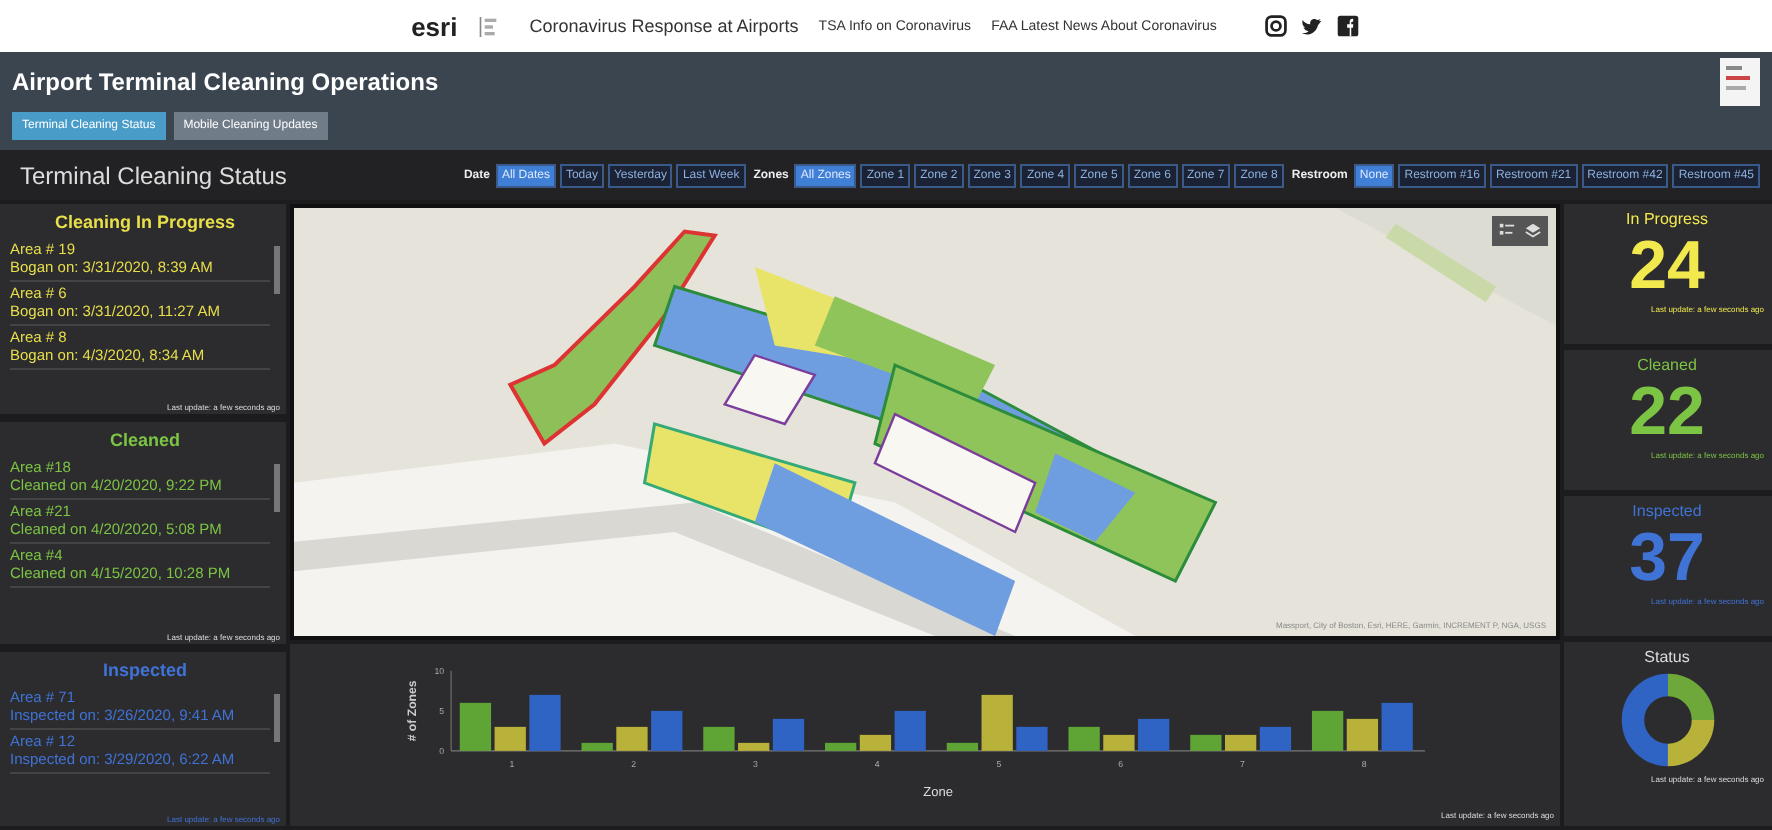 This screenshot has height=830, width=1772. What do you see at coordinates (1507, 231) in the screenshot?
I see `legend-icon` at bounding box center [1507, 231].